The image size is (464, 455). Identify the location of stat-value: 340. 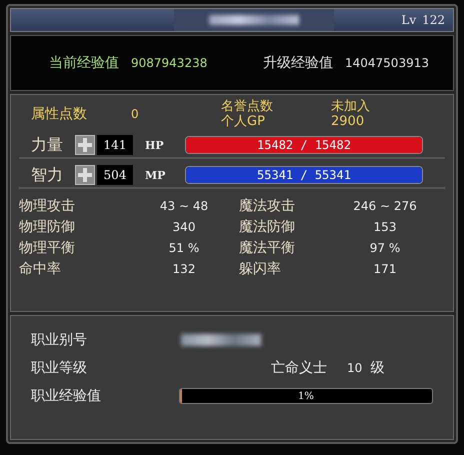
(184, 227).